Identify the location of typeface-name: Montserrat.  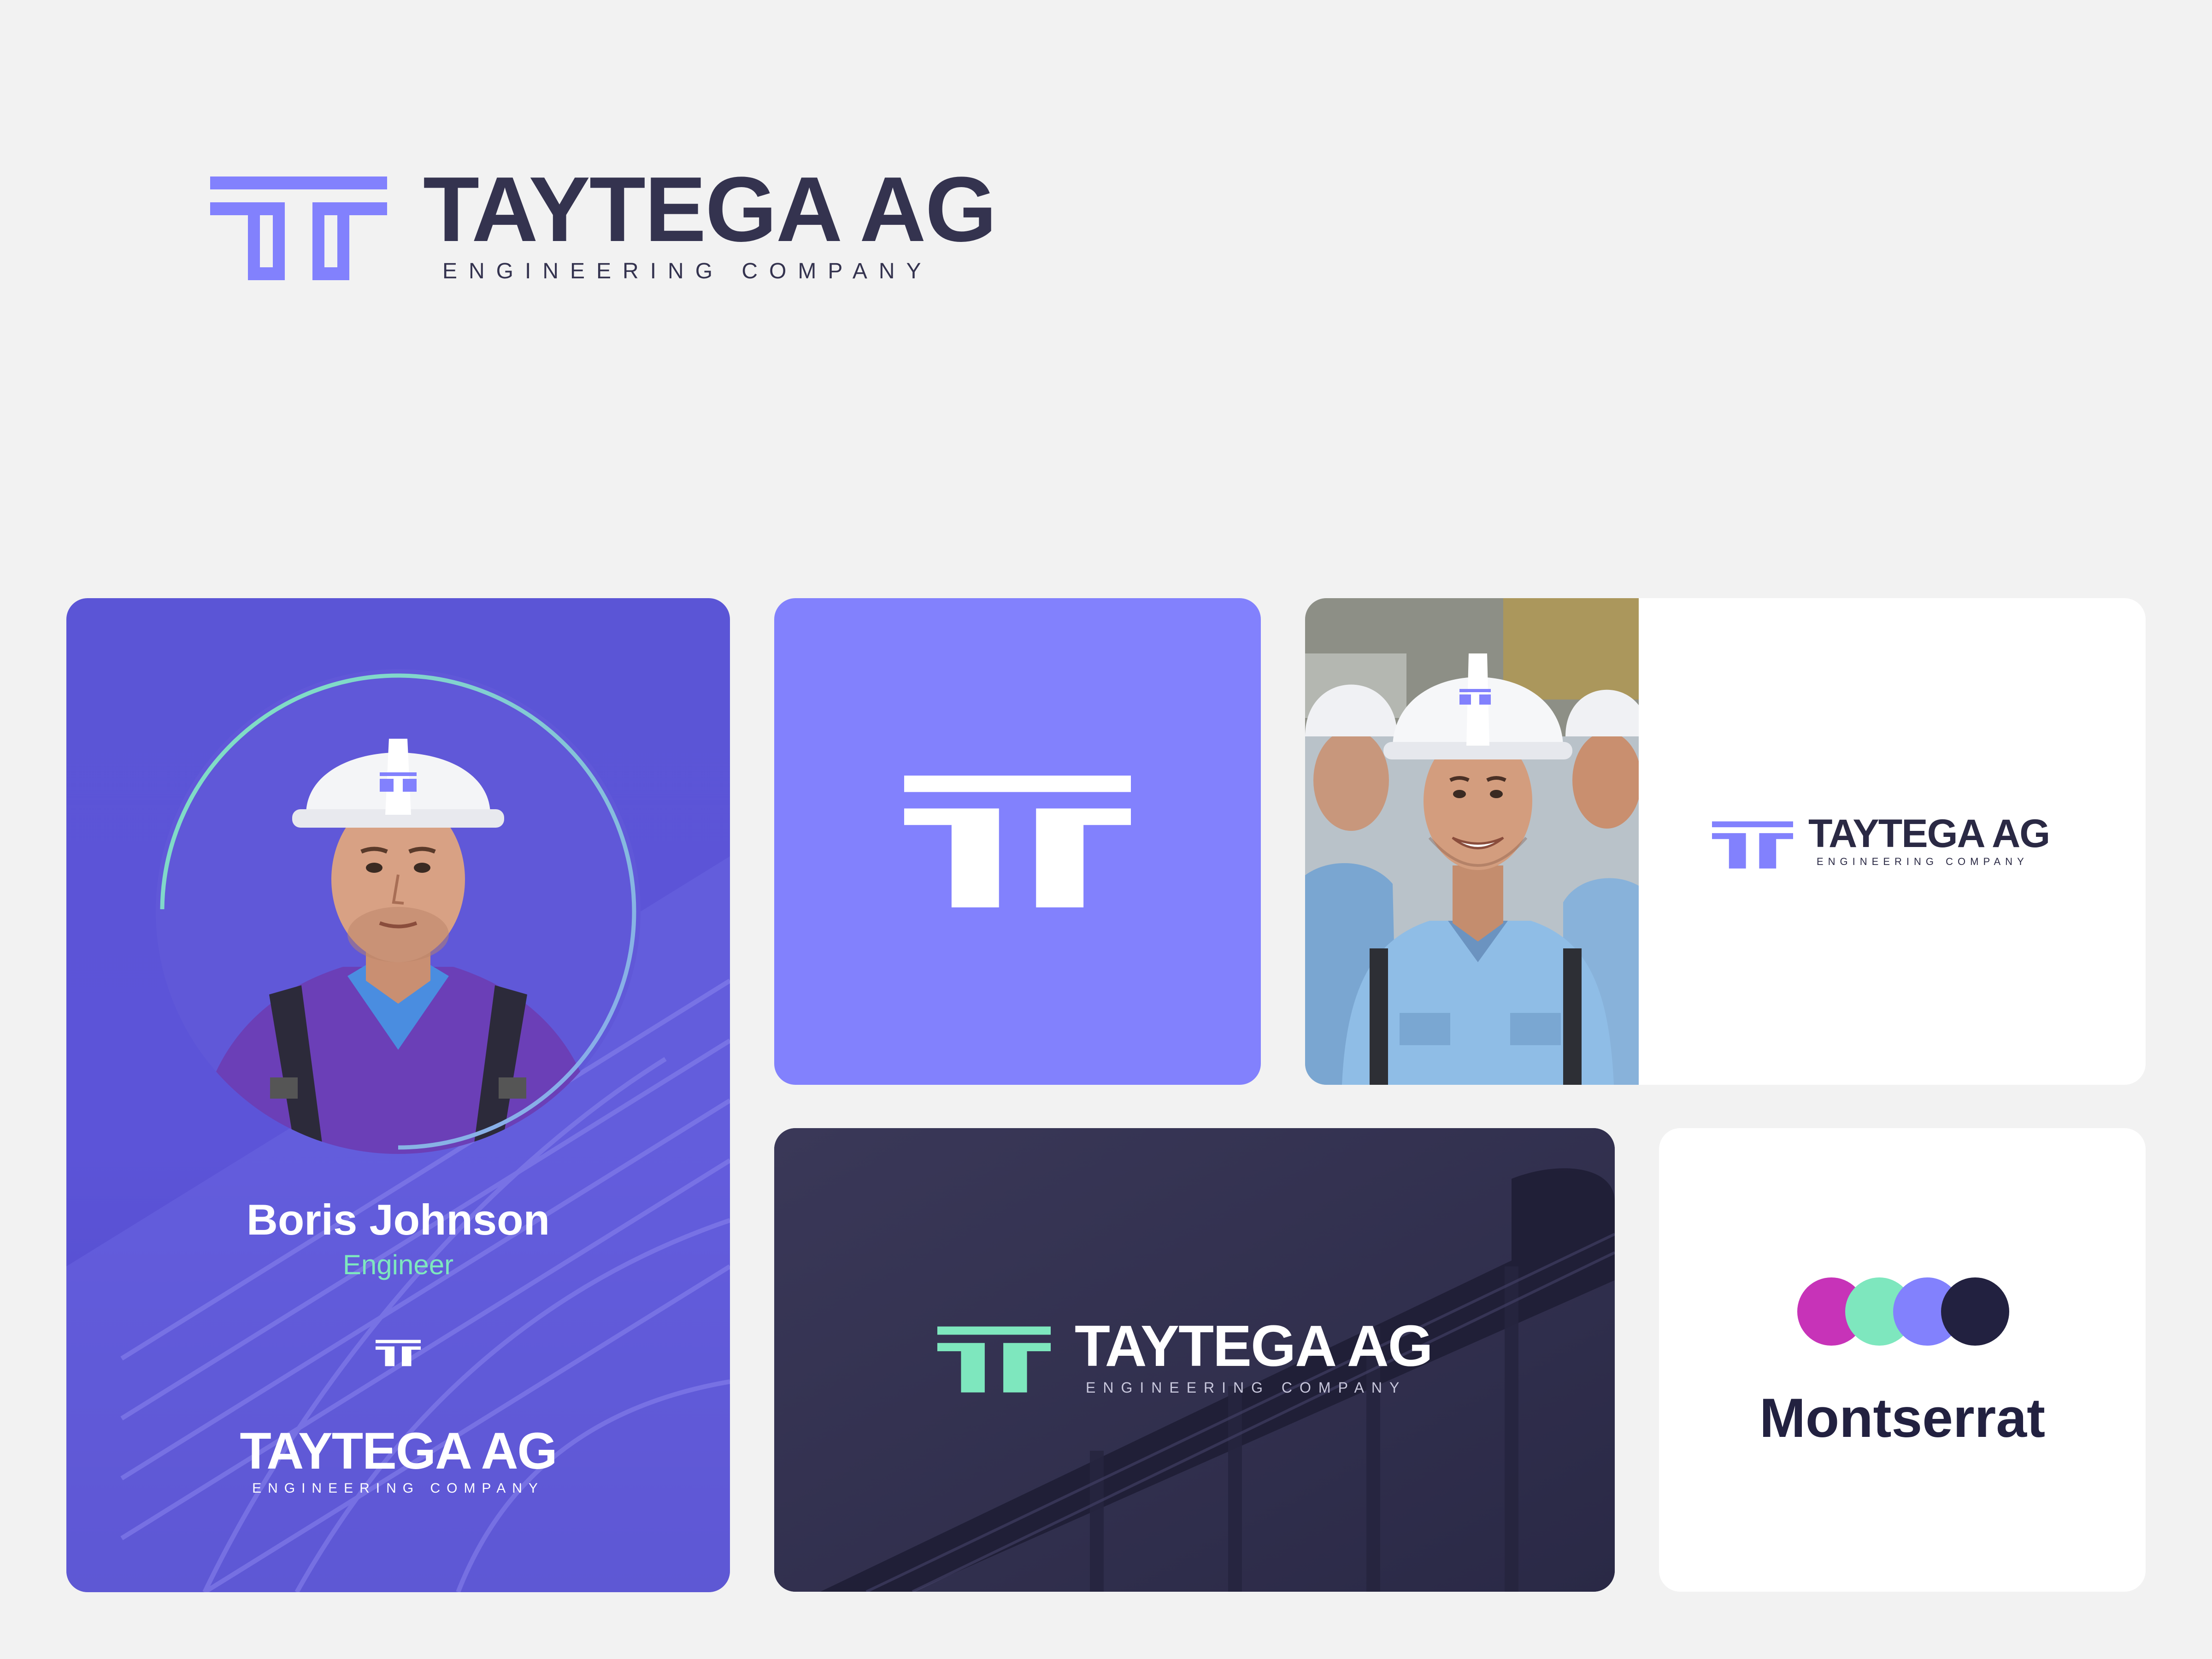
(1902, 1418).